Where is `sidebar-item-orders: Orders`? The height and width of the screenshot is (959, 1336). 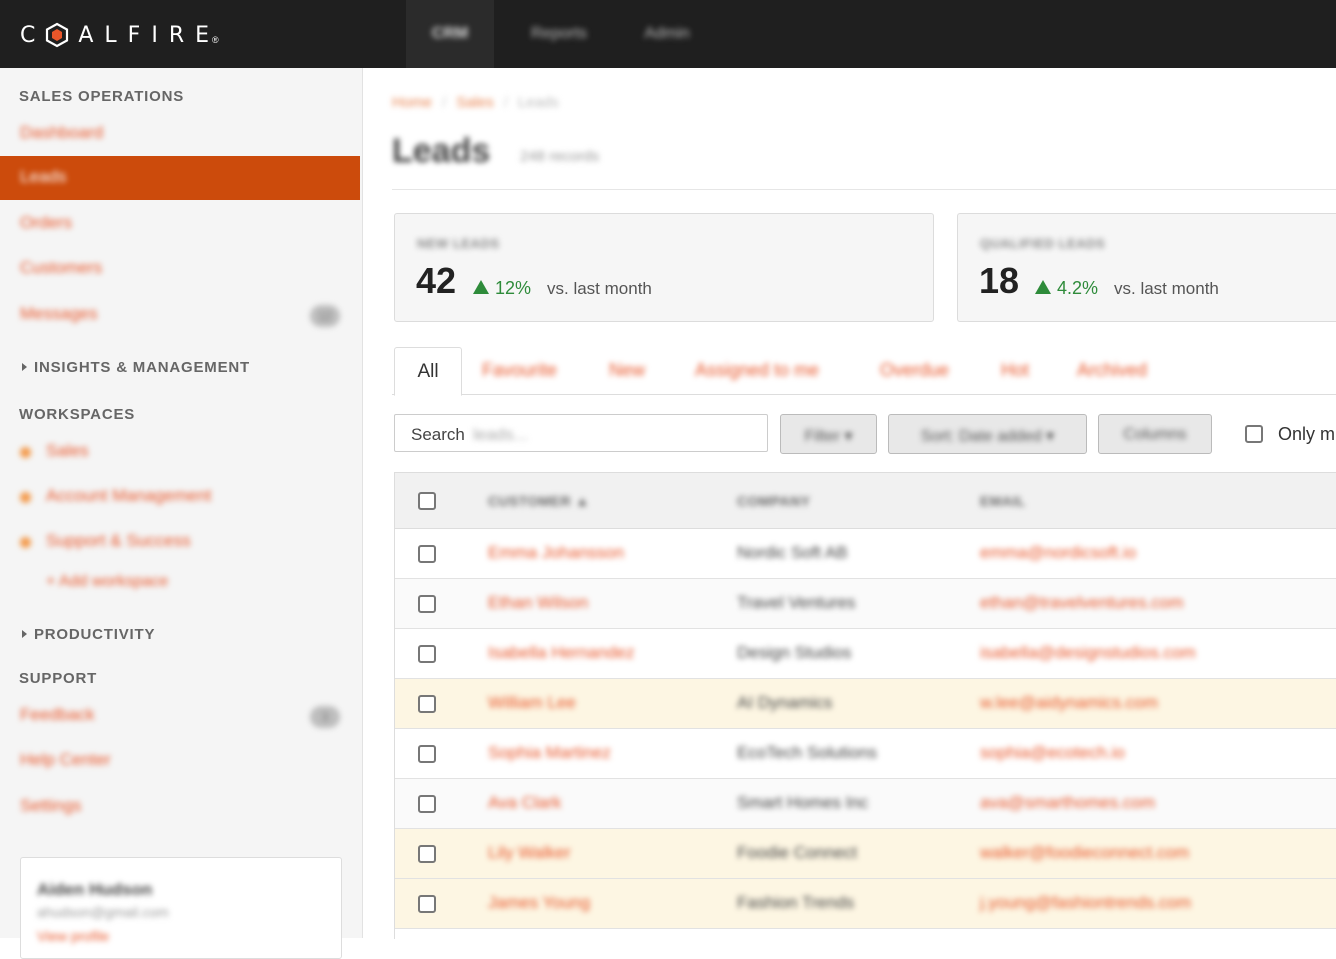
sidebar-item-orders: Orders is located at coordinates (180, 224).